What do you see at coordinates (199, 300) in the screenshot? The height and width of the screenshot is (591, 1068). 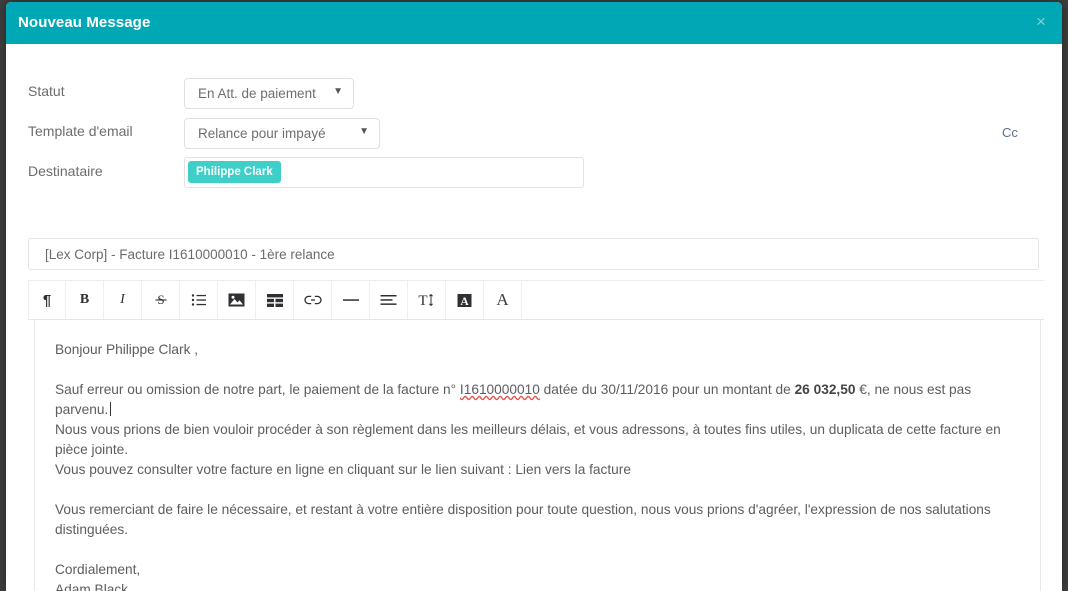 I see `bullet-list-icon` at bounding box center [199, 300].